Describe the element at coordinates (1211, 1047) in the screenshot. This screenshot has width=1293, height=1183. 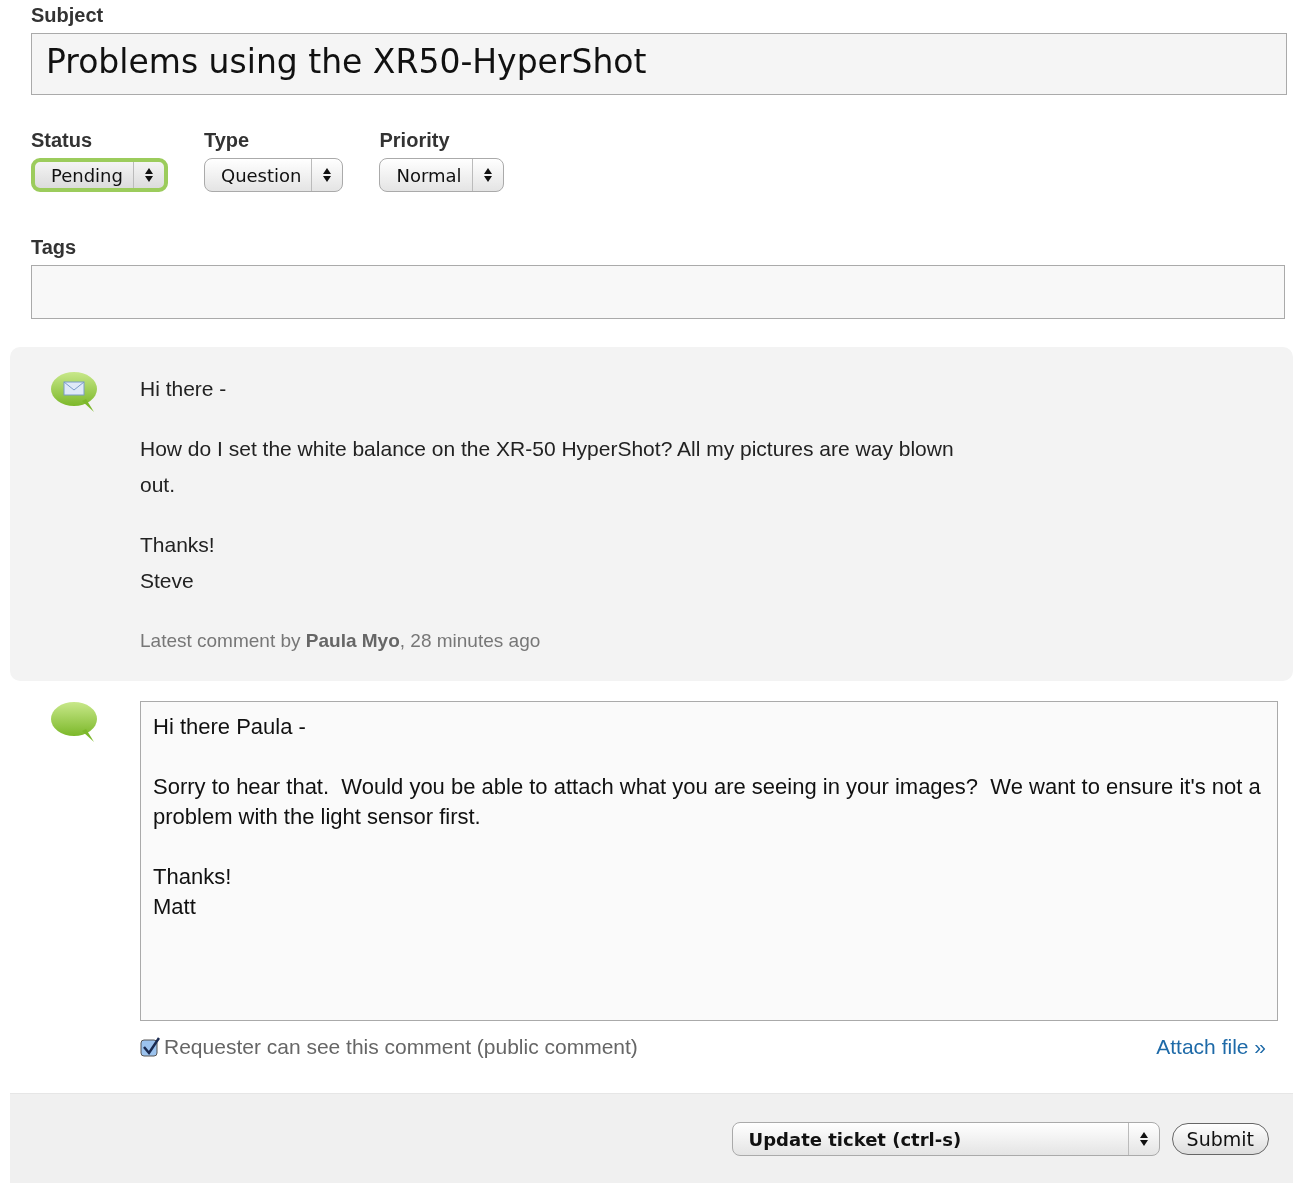
I see `attach-file-link: Attach file »` at that location.